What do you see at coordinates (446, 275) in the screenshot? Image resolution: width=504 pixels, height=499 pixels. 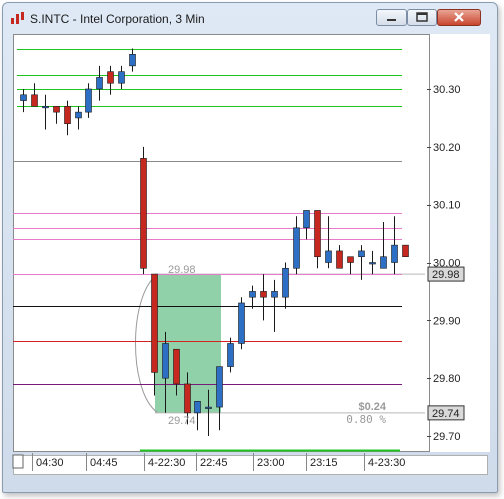 I see `price-tag-label: 29.98` at bounding box center [446, 275].